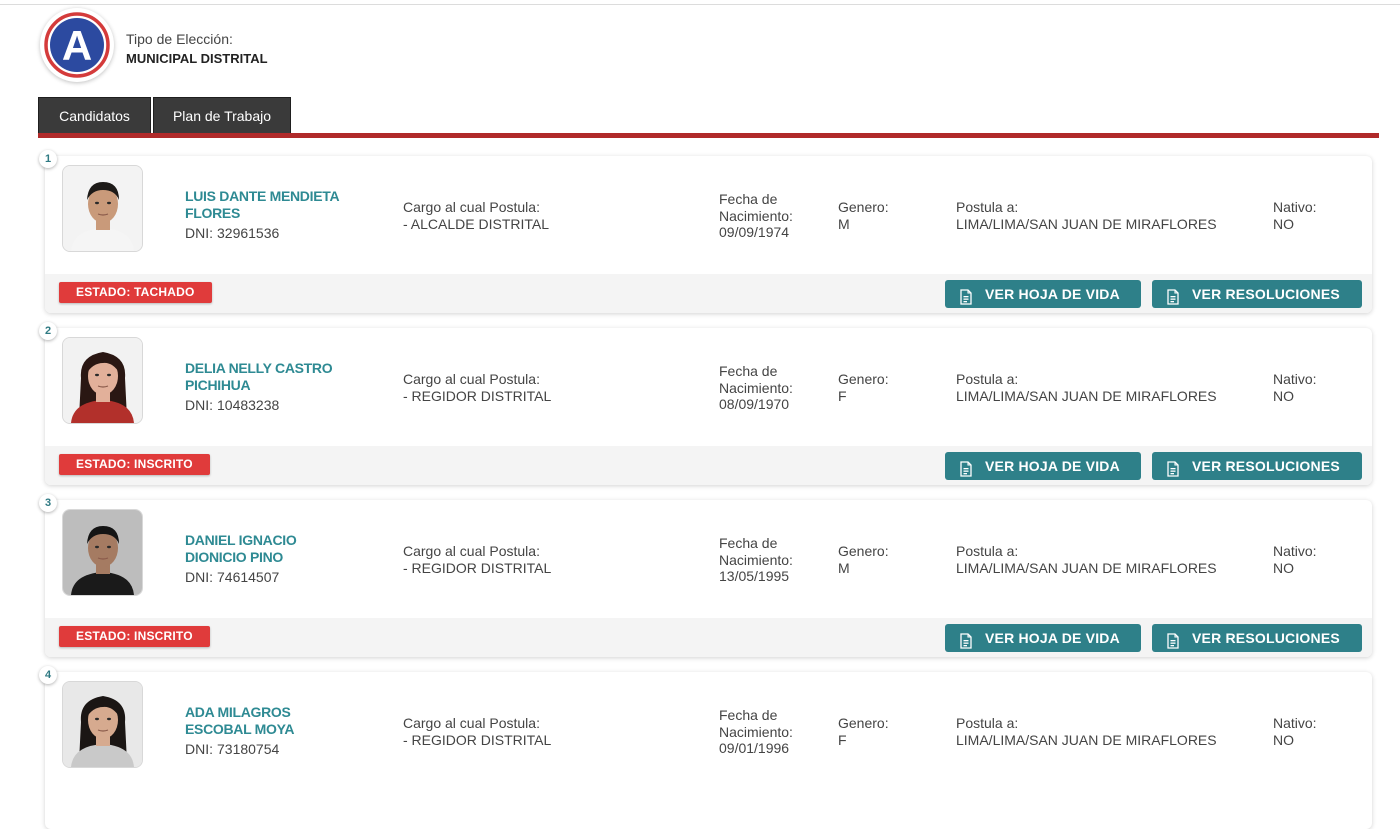  Describe the element at coordinates (135, 292) in the screenshot. I see `status-badge: ESTADO: TACHADO` at that location.